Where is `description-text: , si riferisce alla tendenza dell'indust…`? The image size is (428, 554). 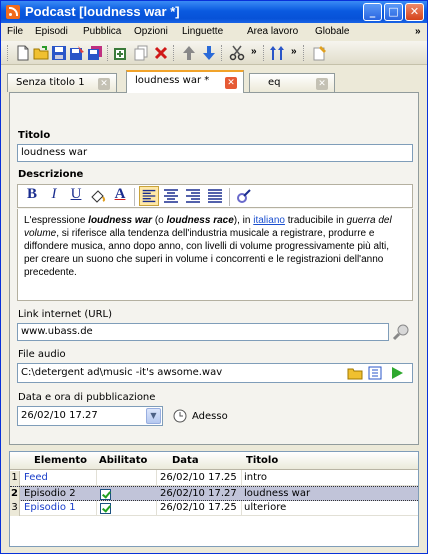
description-text: , si riferisce alla tendenza dell'indust… is located at coordinates (207, 253).